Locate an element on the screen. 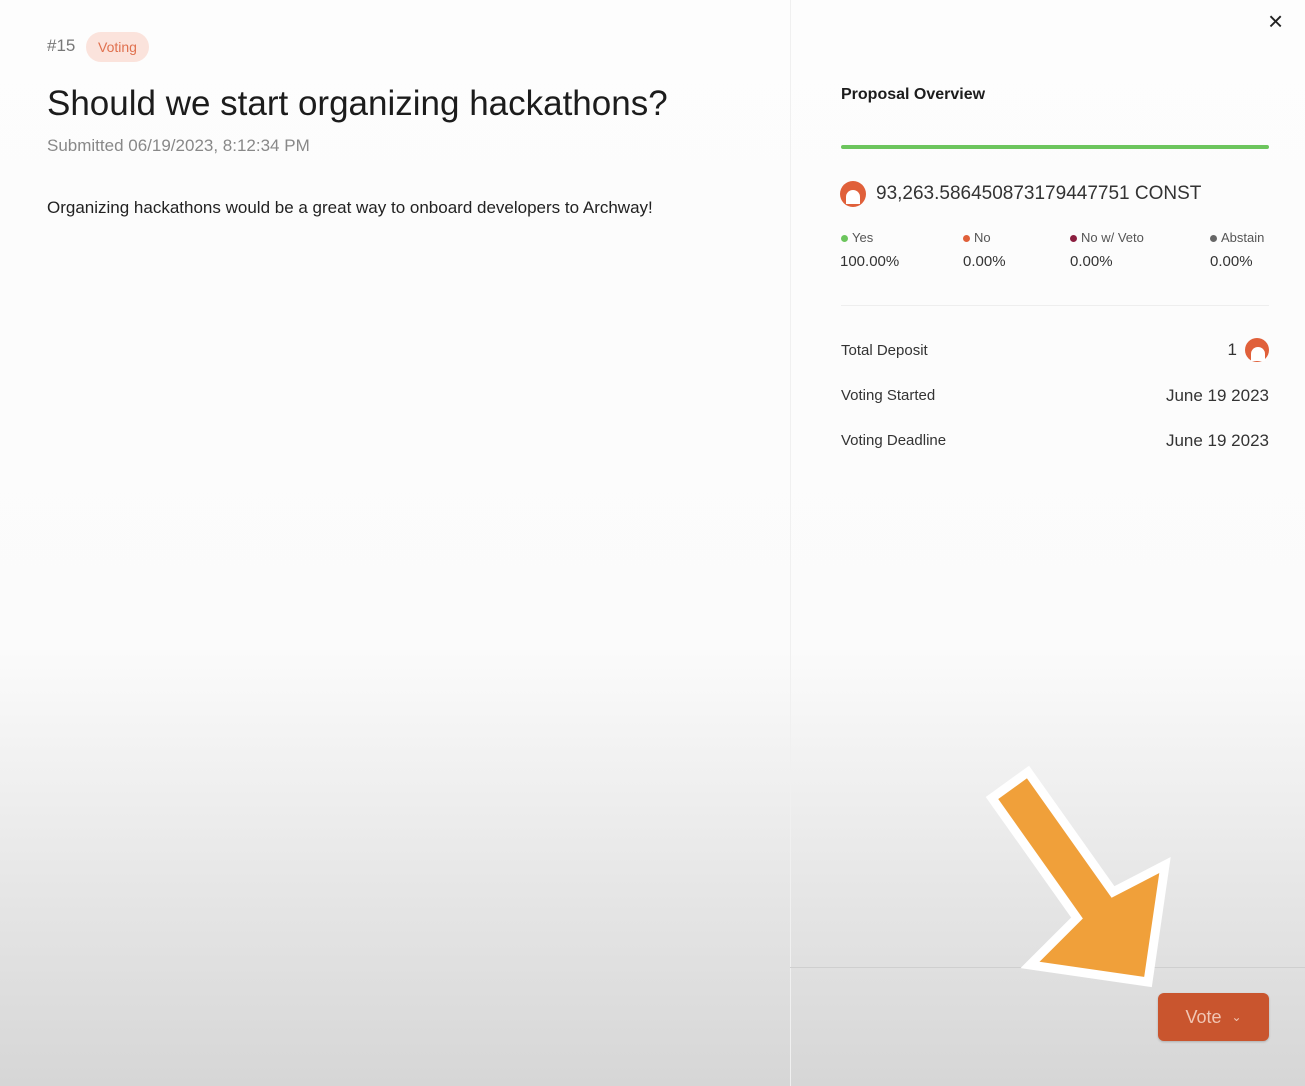  vote-button: Vote ⌄ is located at coordinates (1213, 1017).